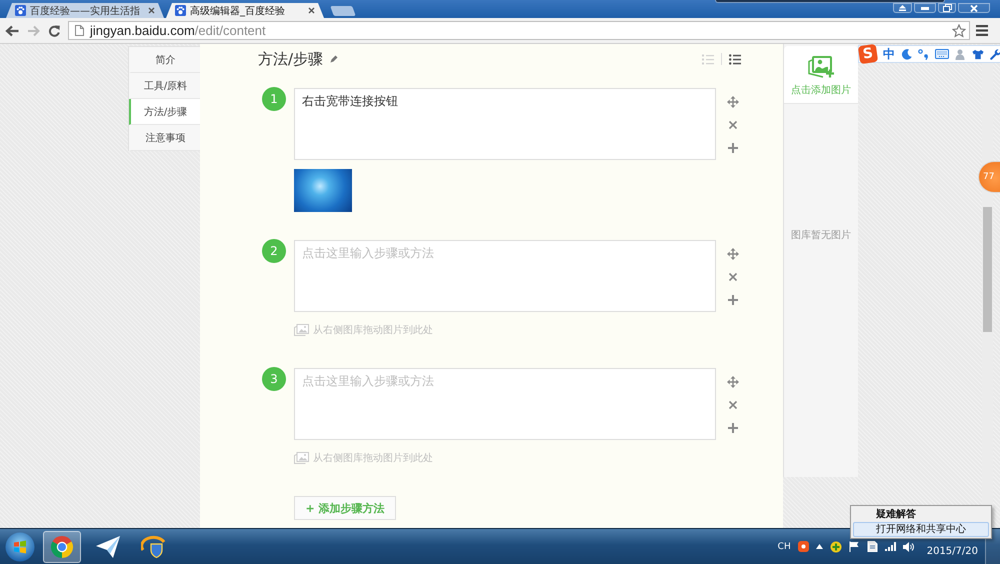 Image resolution: width=1000 pixels, height=564 pixels. Describe the element at coordinates (836, 546) in the screenshot. I see `plus-circle-icon` at that location.